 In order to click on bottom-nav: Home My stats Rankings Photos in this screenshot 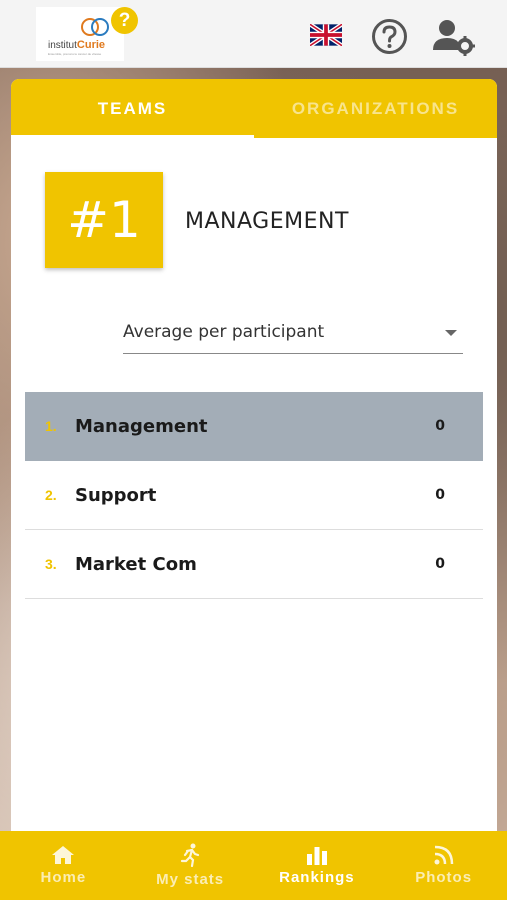, I will do `click(253, 865)`.